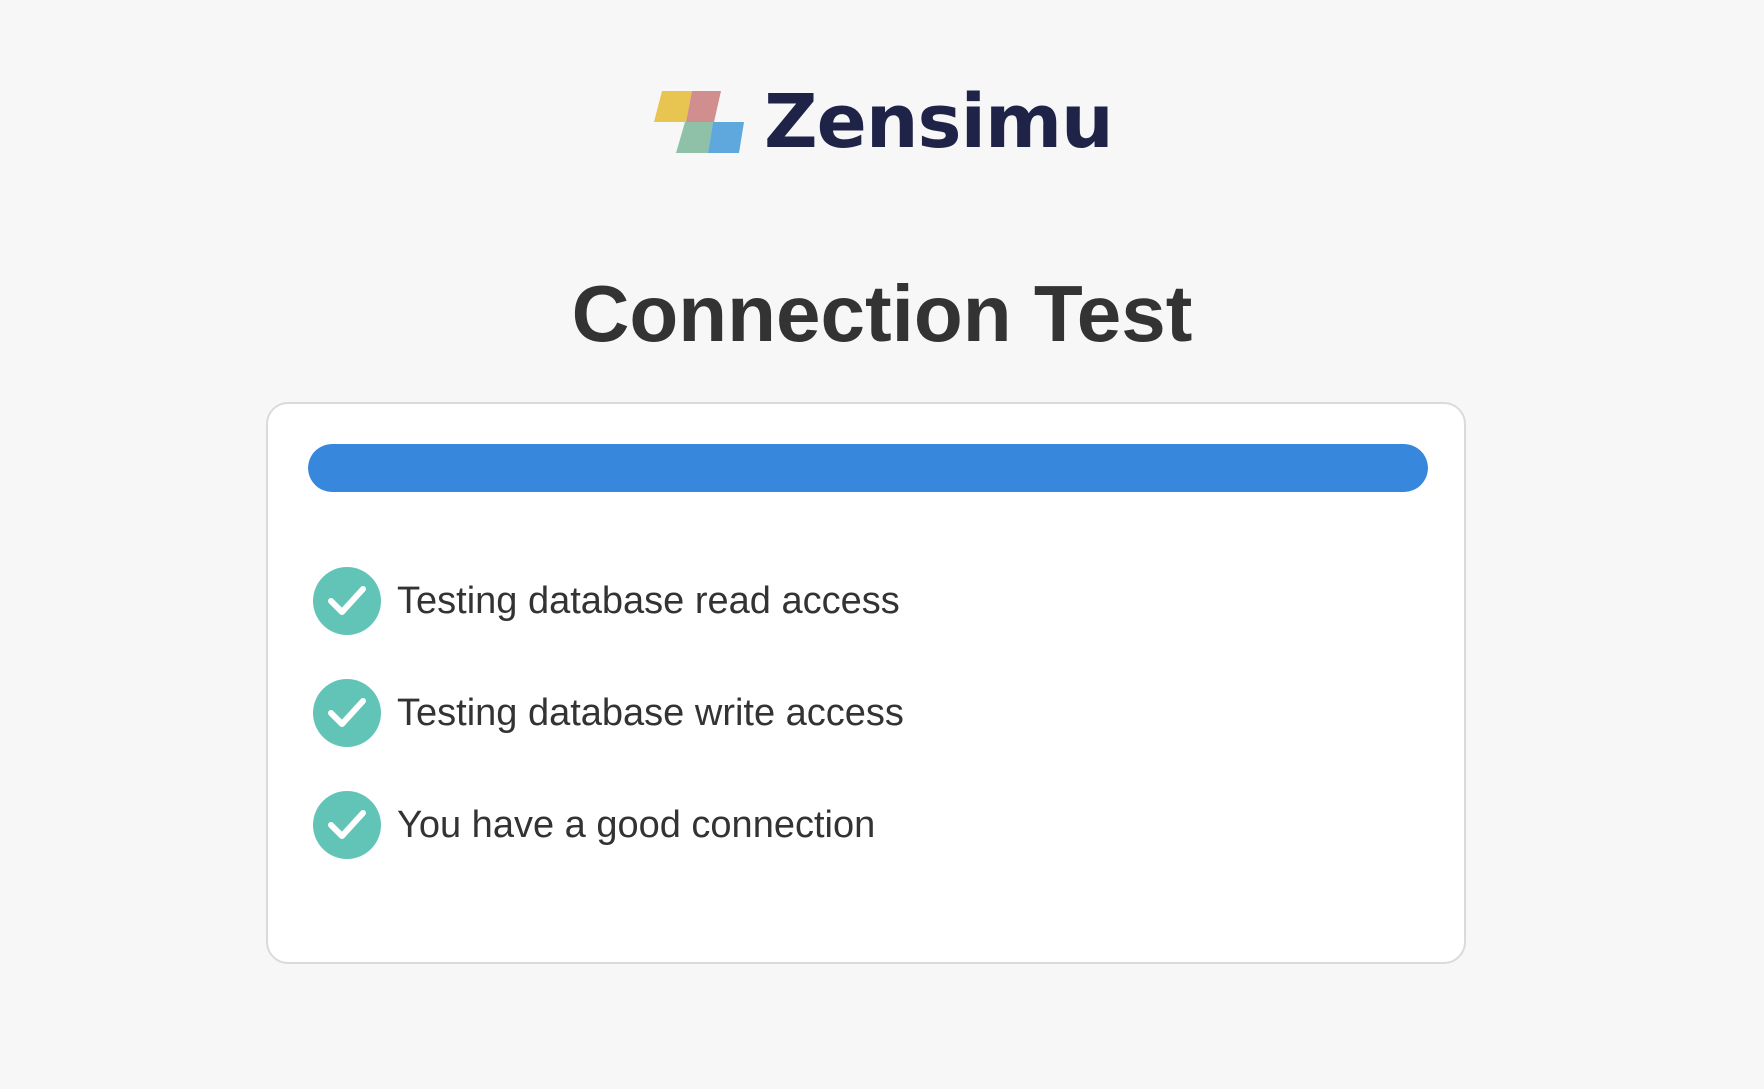 The height and width of the screenshot is (1089, 1764). What do you see at coordinates (703, 106) in the screenshot?
I see `logo-tile-pink` at bounding box center [703, 106].